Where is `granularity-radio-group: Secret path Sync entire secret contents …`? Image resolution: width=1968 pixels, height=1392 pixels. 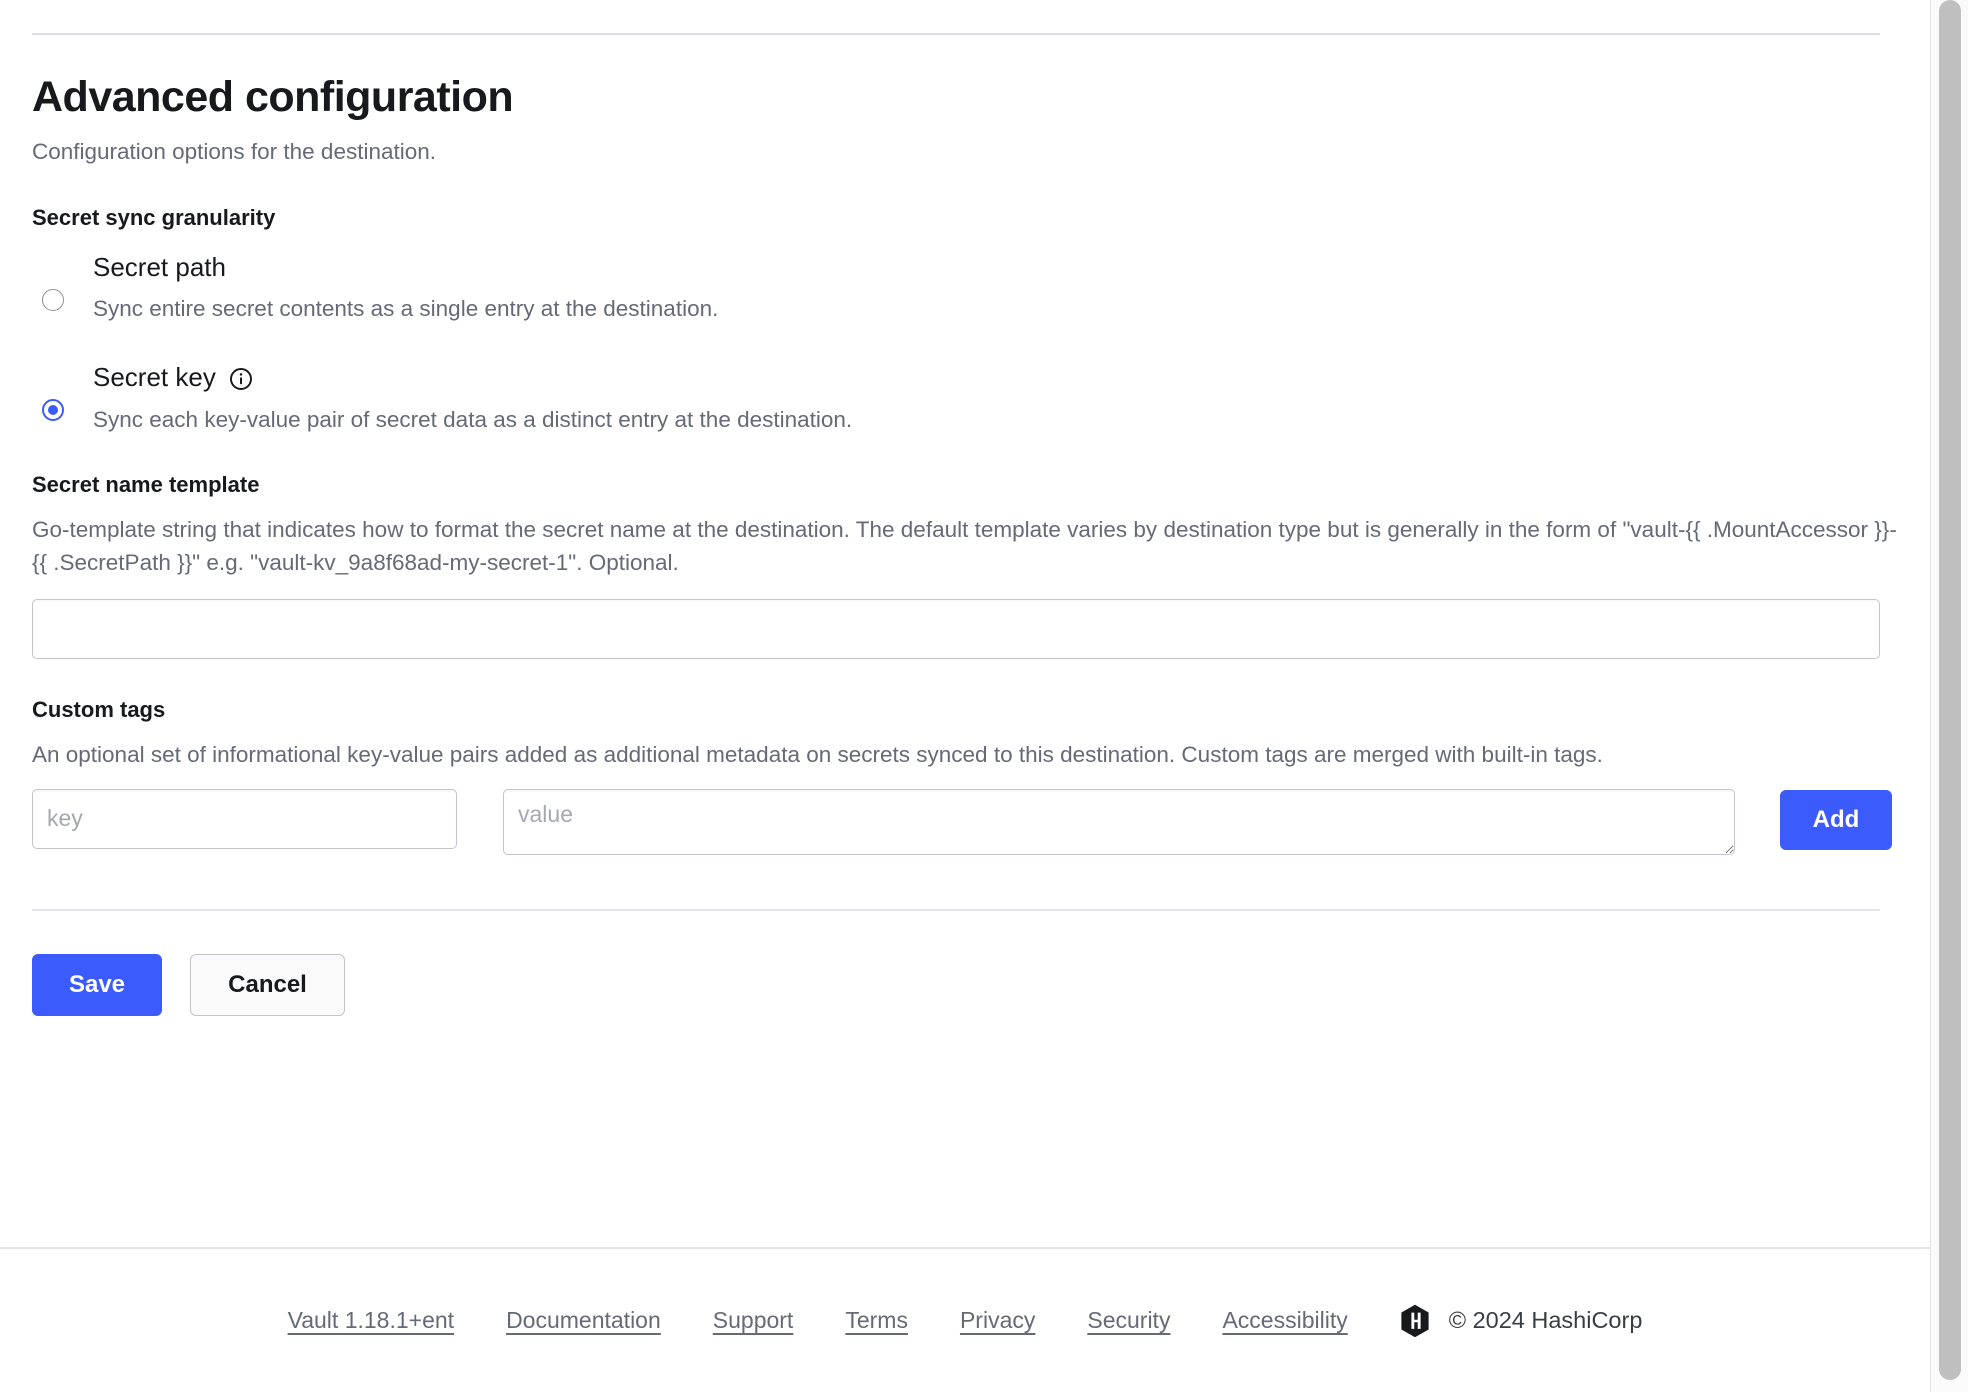
granularity-radio-group: Secret path Sync entire secret contents … is located at coordinates (965, 342).